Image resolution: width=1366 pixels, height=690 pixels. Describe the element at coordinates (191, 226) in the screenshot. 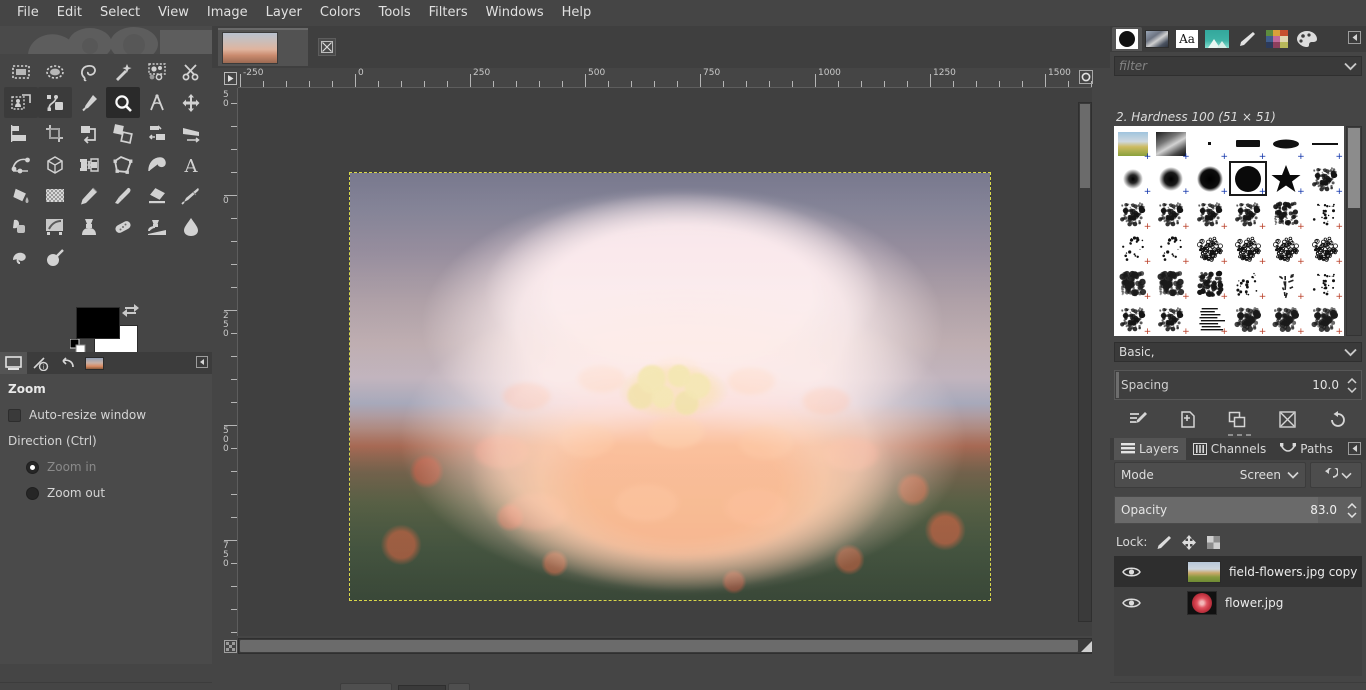

I see `blur-sharpen-tool` at that location.